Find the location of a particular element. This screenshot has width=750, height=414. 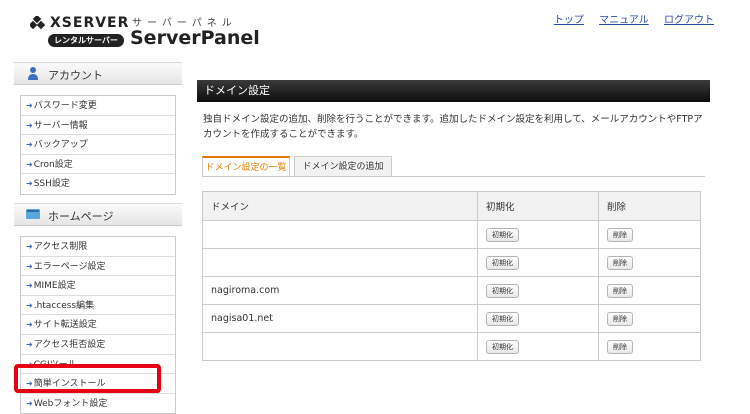

column-header-delete: 削除 is located at coordinates (649, 206).